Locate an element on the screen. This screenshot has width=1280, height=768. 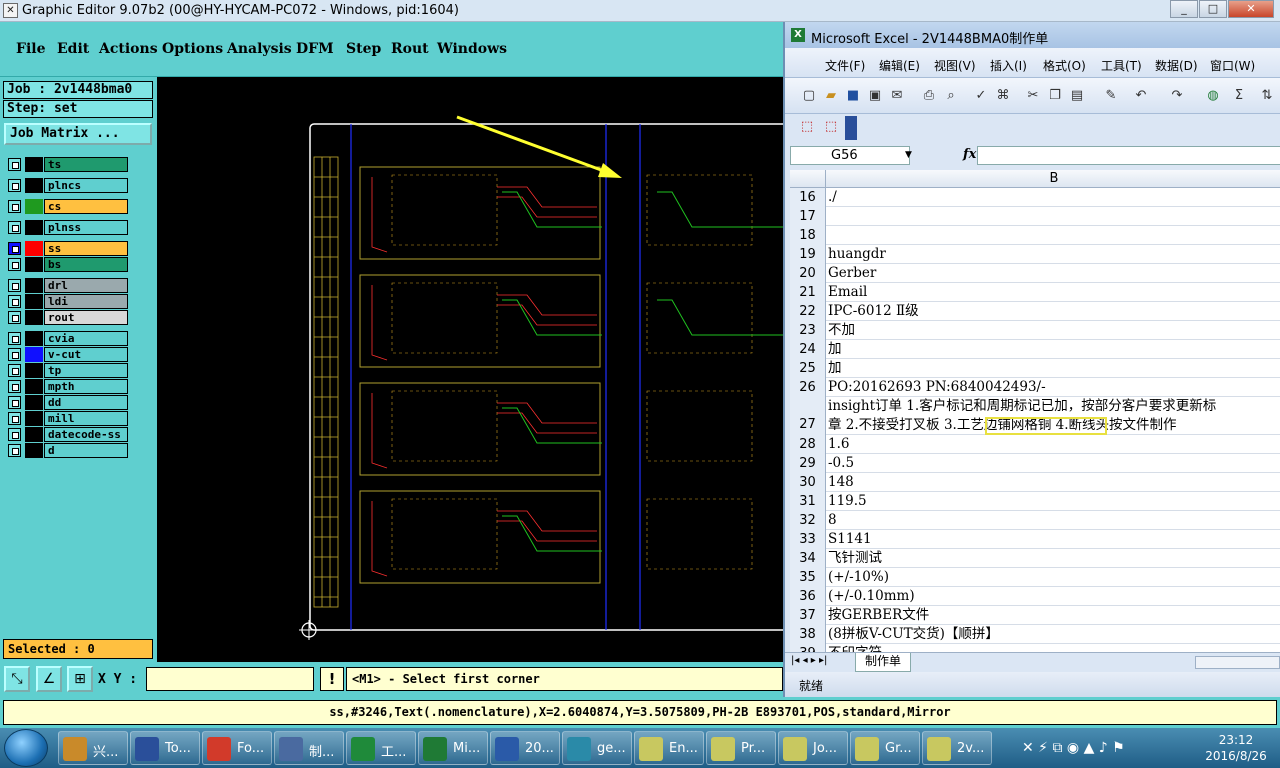
copy-icon: ❐ is located at coordinates (1055, 96).